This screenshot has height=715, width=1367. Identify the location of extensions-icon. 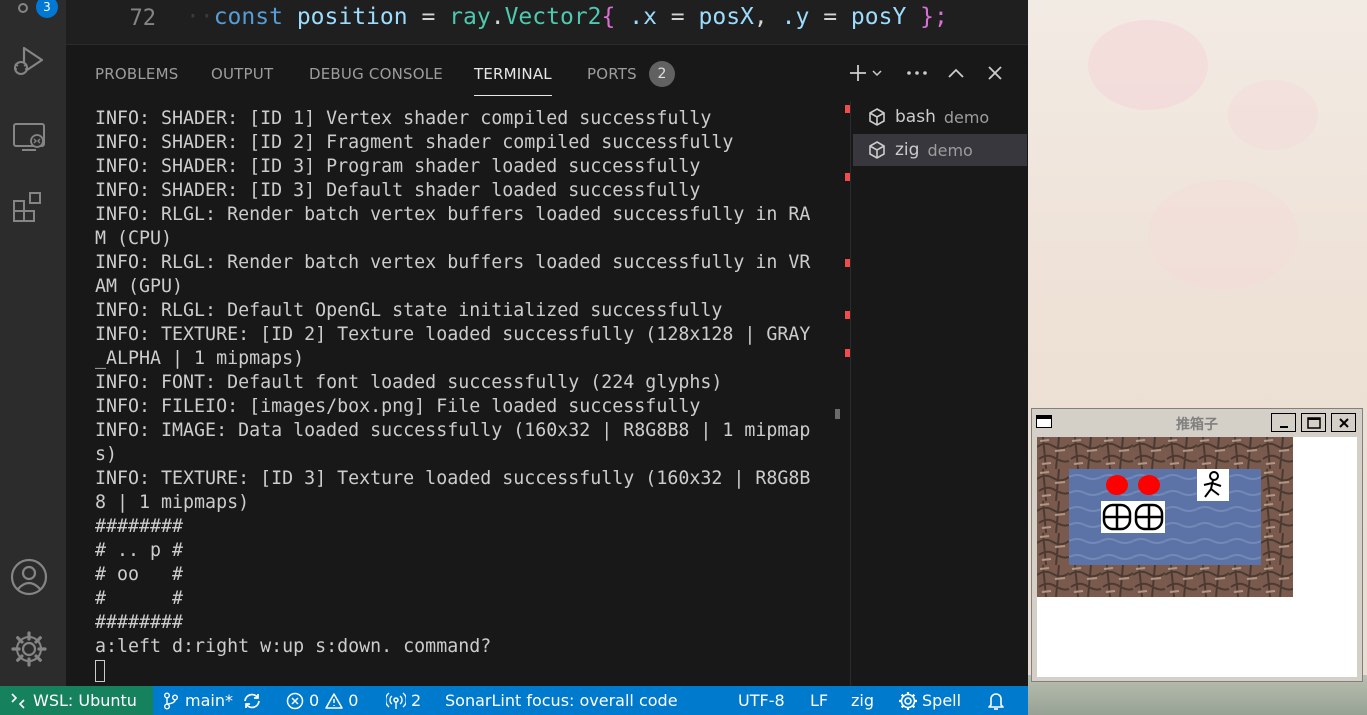
(29, 208).